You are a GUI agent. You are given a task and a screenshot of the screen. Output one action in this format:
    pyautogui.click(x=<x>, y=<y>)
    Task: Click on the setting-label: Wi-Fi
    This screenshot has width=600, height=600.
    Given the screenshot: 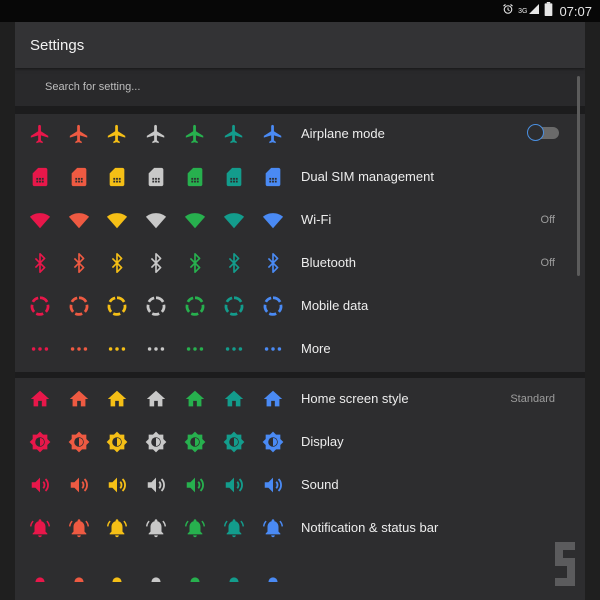 What is the action you would take?
    pyautogui.click(x=316, y=219)
    